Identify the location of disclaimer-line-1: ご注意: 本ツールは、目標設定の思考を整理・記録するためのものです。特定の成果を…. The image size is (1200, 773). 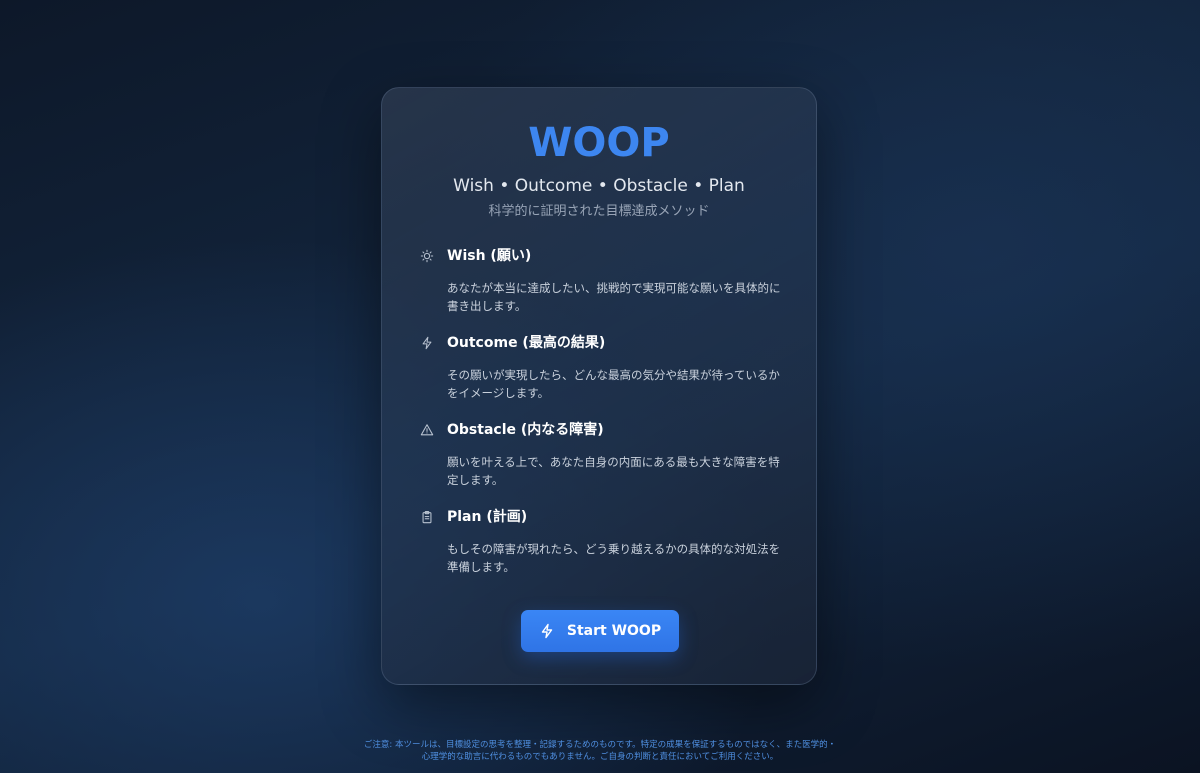
(600, 745).